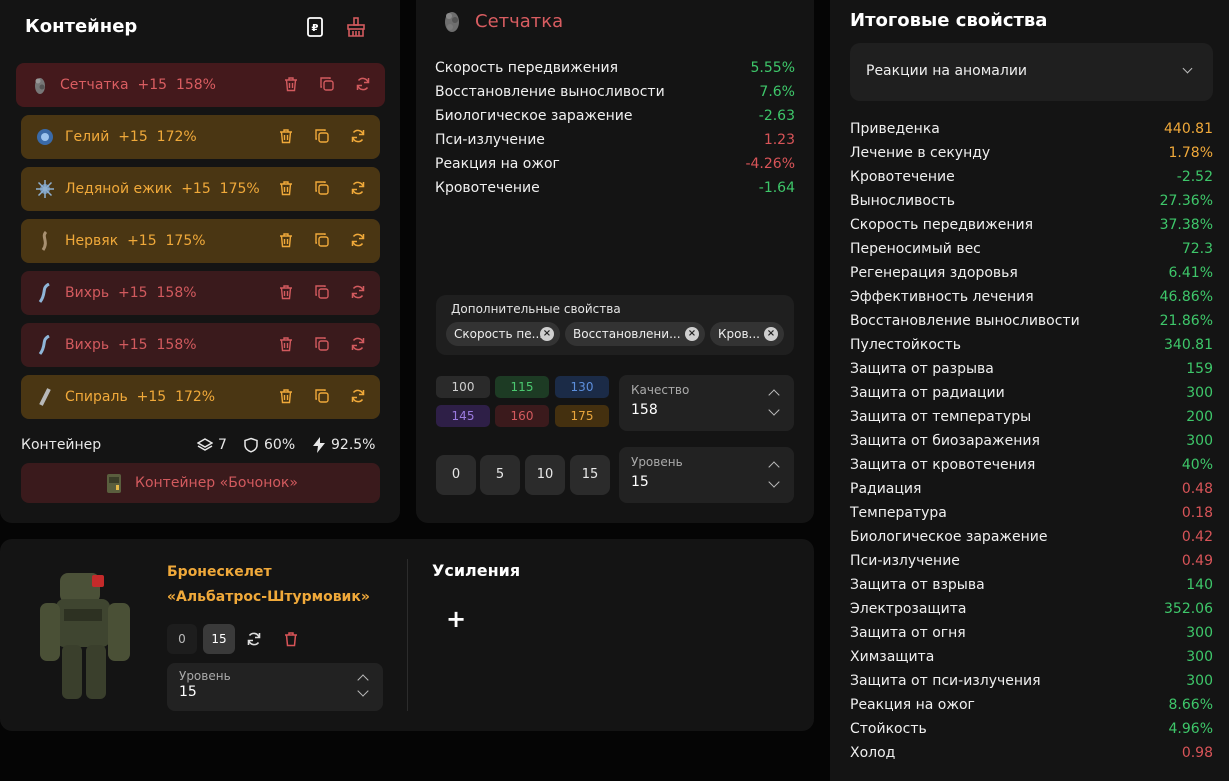  What do you see at coordinates (582, 387) in the screenshot?
I see `quality-preset-130: 130` at bounding box center [582, 387].